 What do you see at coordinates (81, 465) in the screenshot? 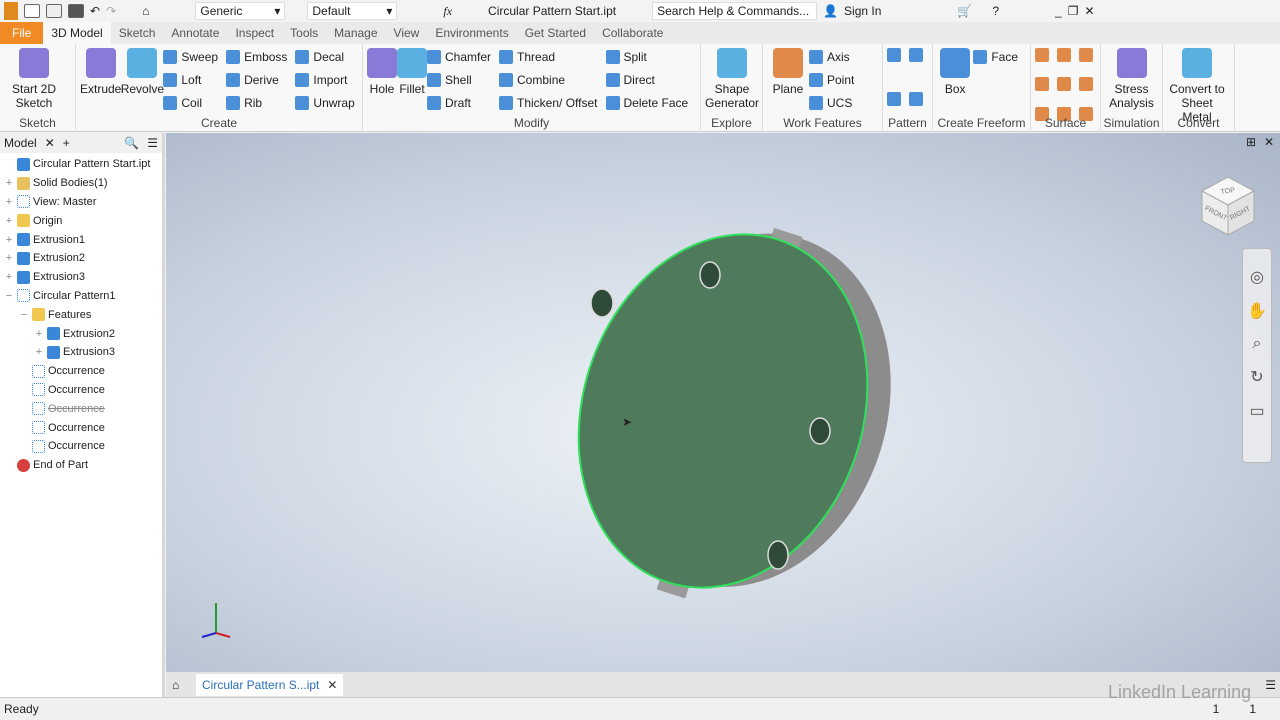
I see `tree-node-end-of-part: End of Part` at bounding box center [81, 465].